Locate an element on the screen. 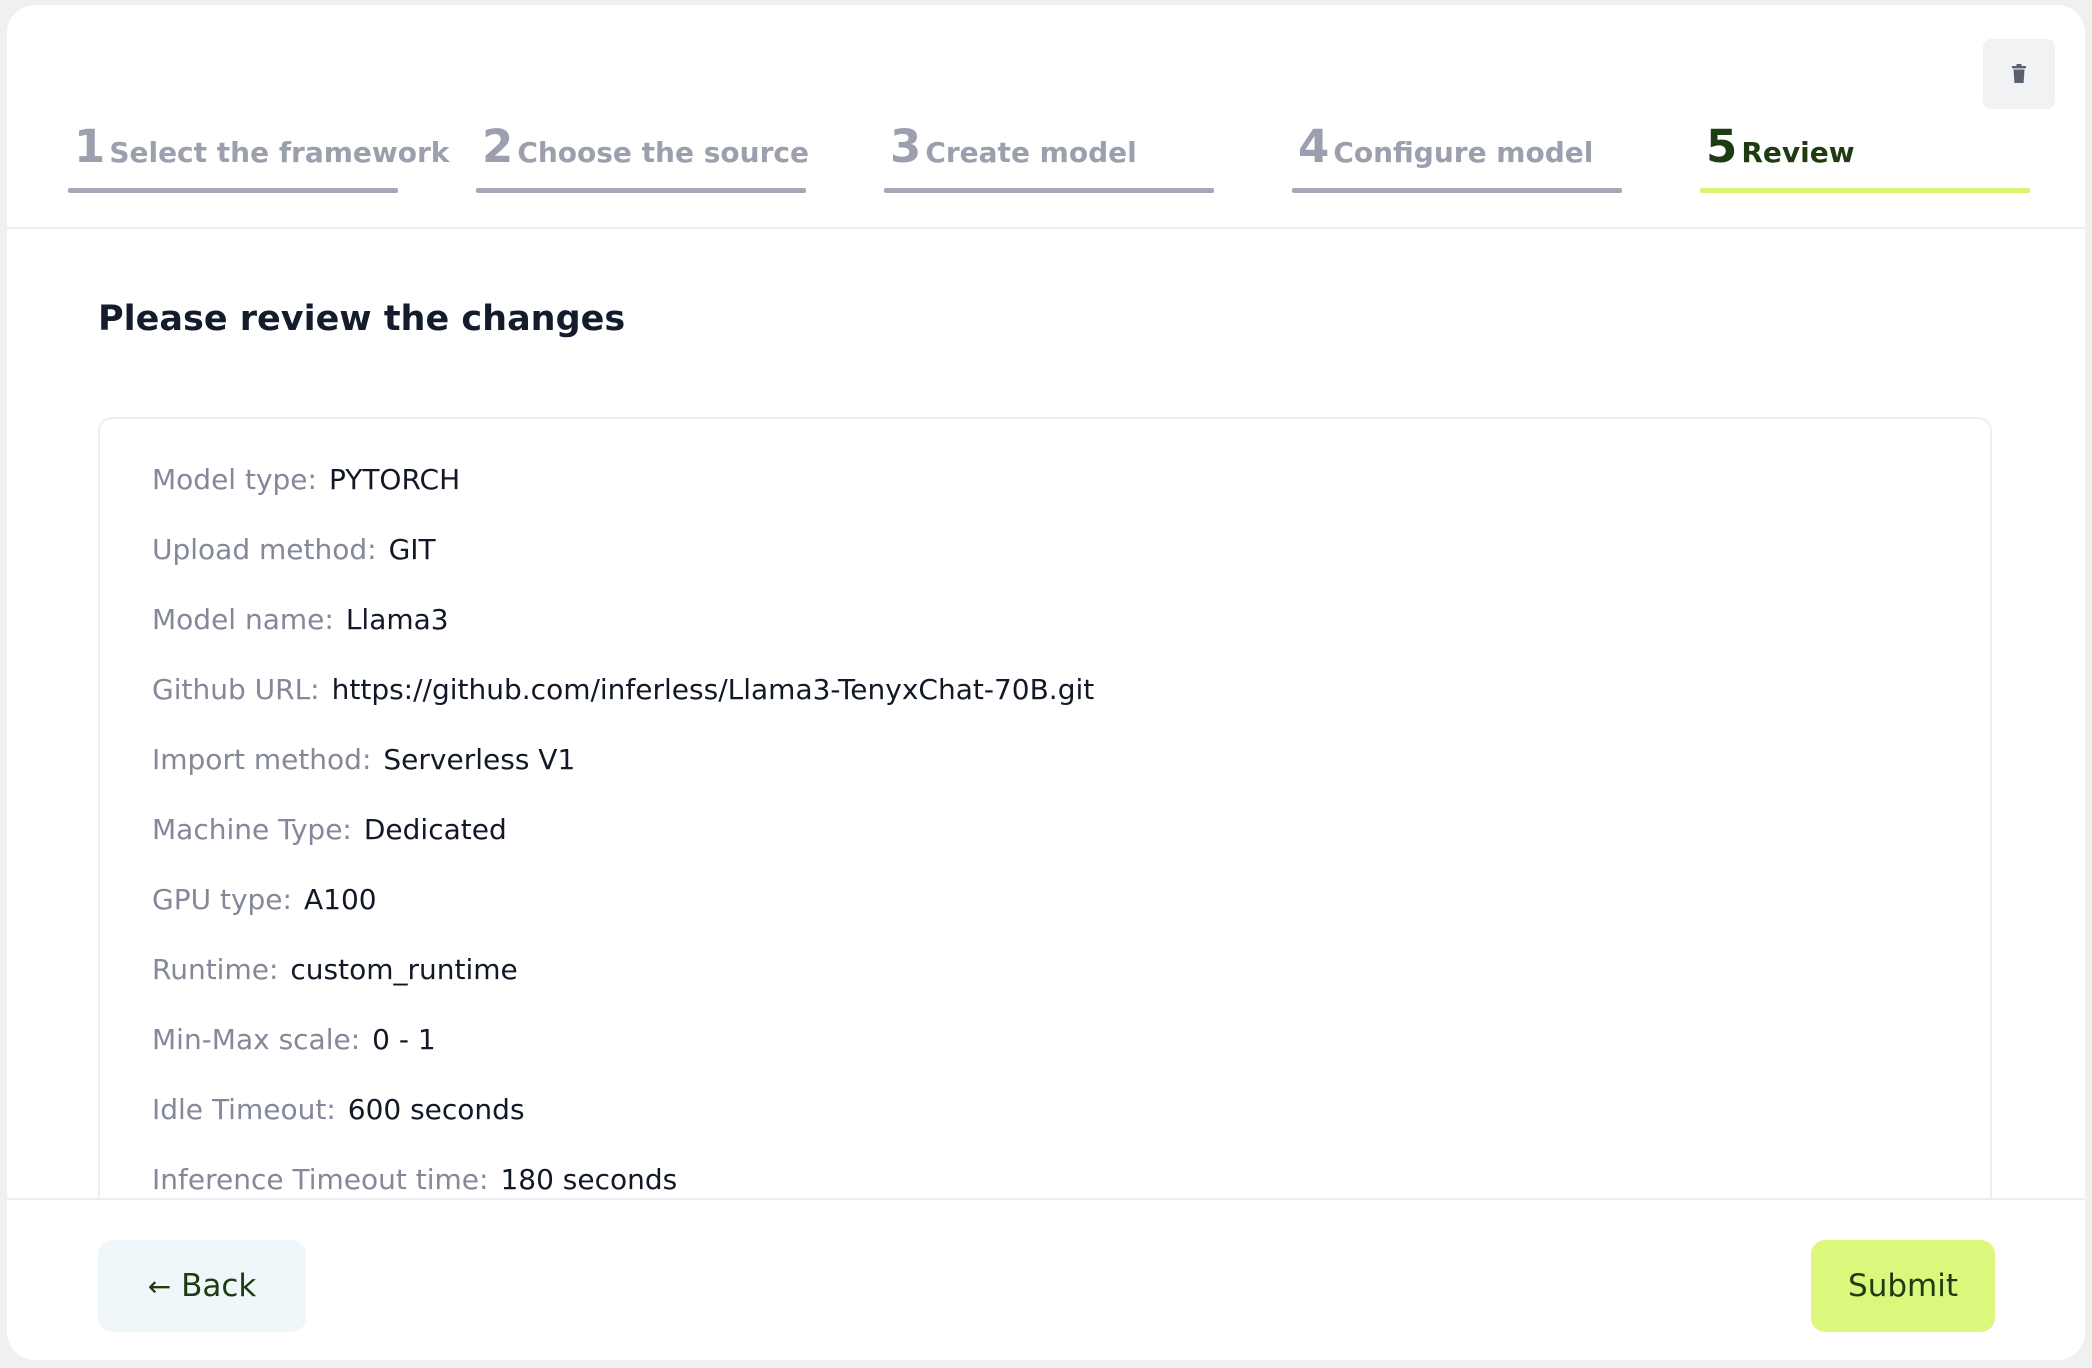 The width and height of the screenshot is (2092, 1368). review-value: GIT is located at coordinates (412, 549).